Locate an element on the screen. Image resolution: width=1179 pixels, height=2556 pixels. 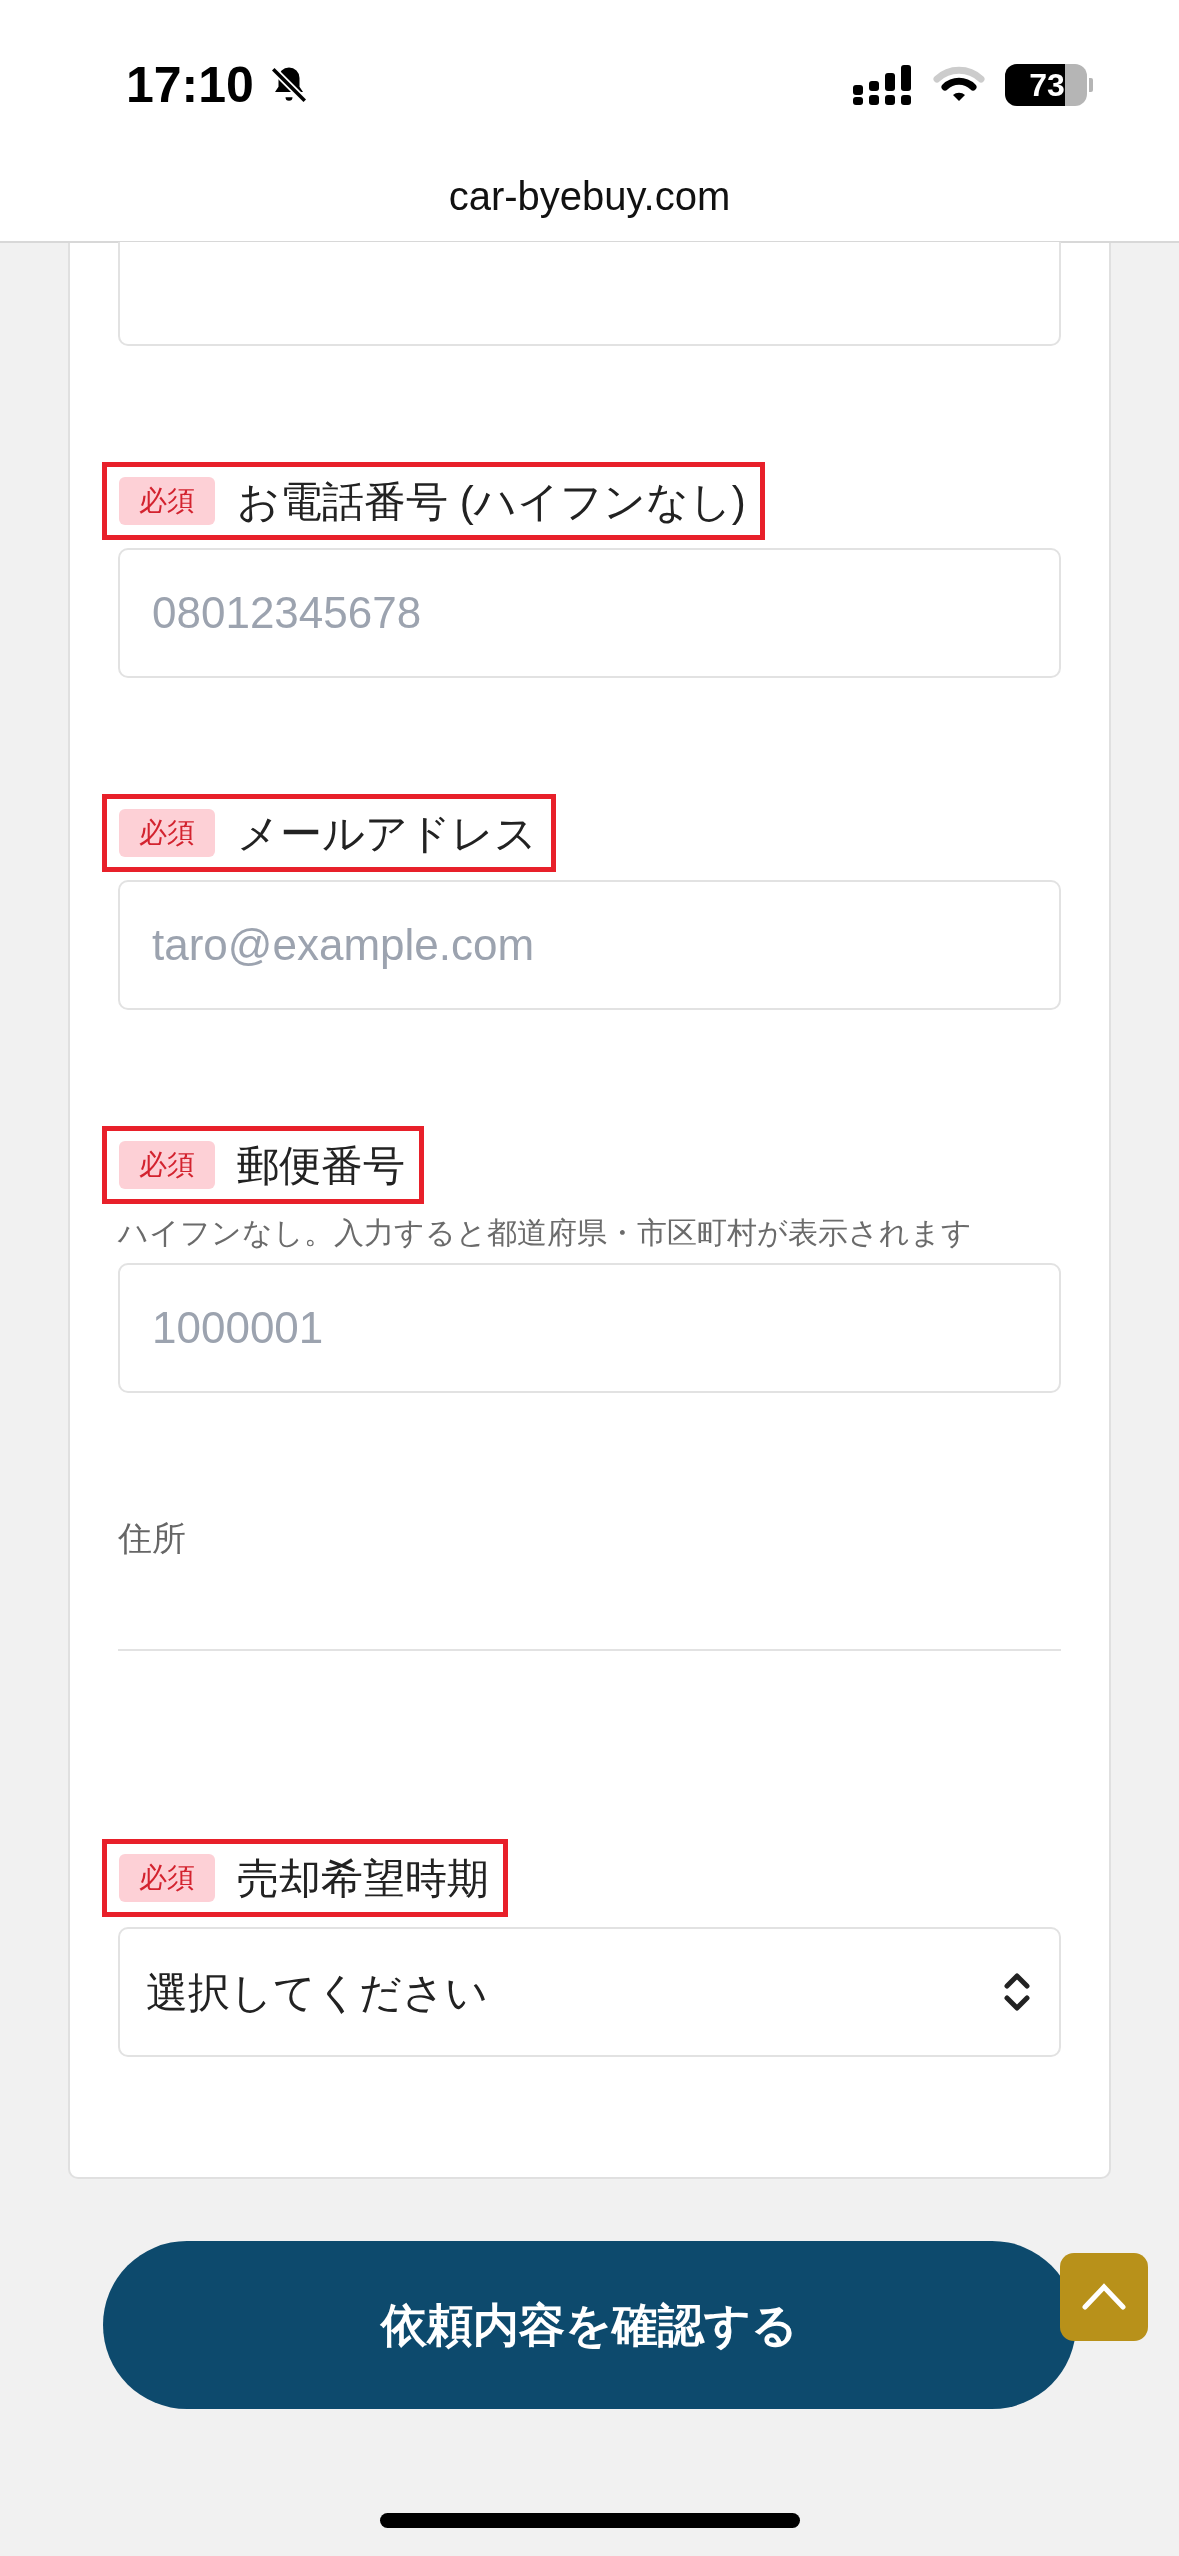
chevron-up-icon is located at coordinates (1104, 2297).